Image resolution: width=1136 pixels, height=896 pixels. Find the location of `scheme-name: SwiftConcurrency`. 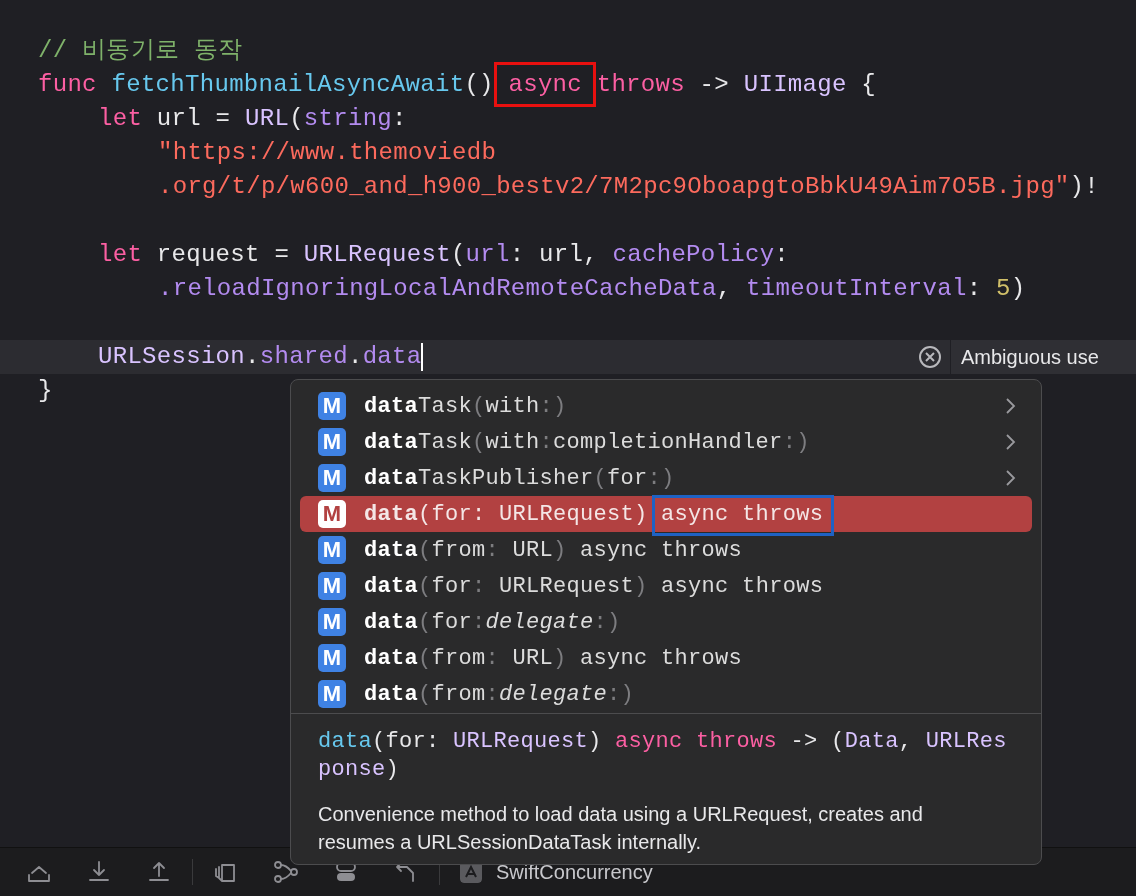

scheme-name: SwiftConcurrency is located at coordinates (574, 872).